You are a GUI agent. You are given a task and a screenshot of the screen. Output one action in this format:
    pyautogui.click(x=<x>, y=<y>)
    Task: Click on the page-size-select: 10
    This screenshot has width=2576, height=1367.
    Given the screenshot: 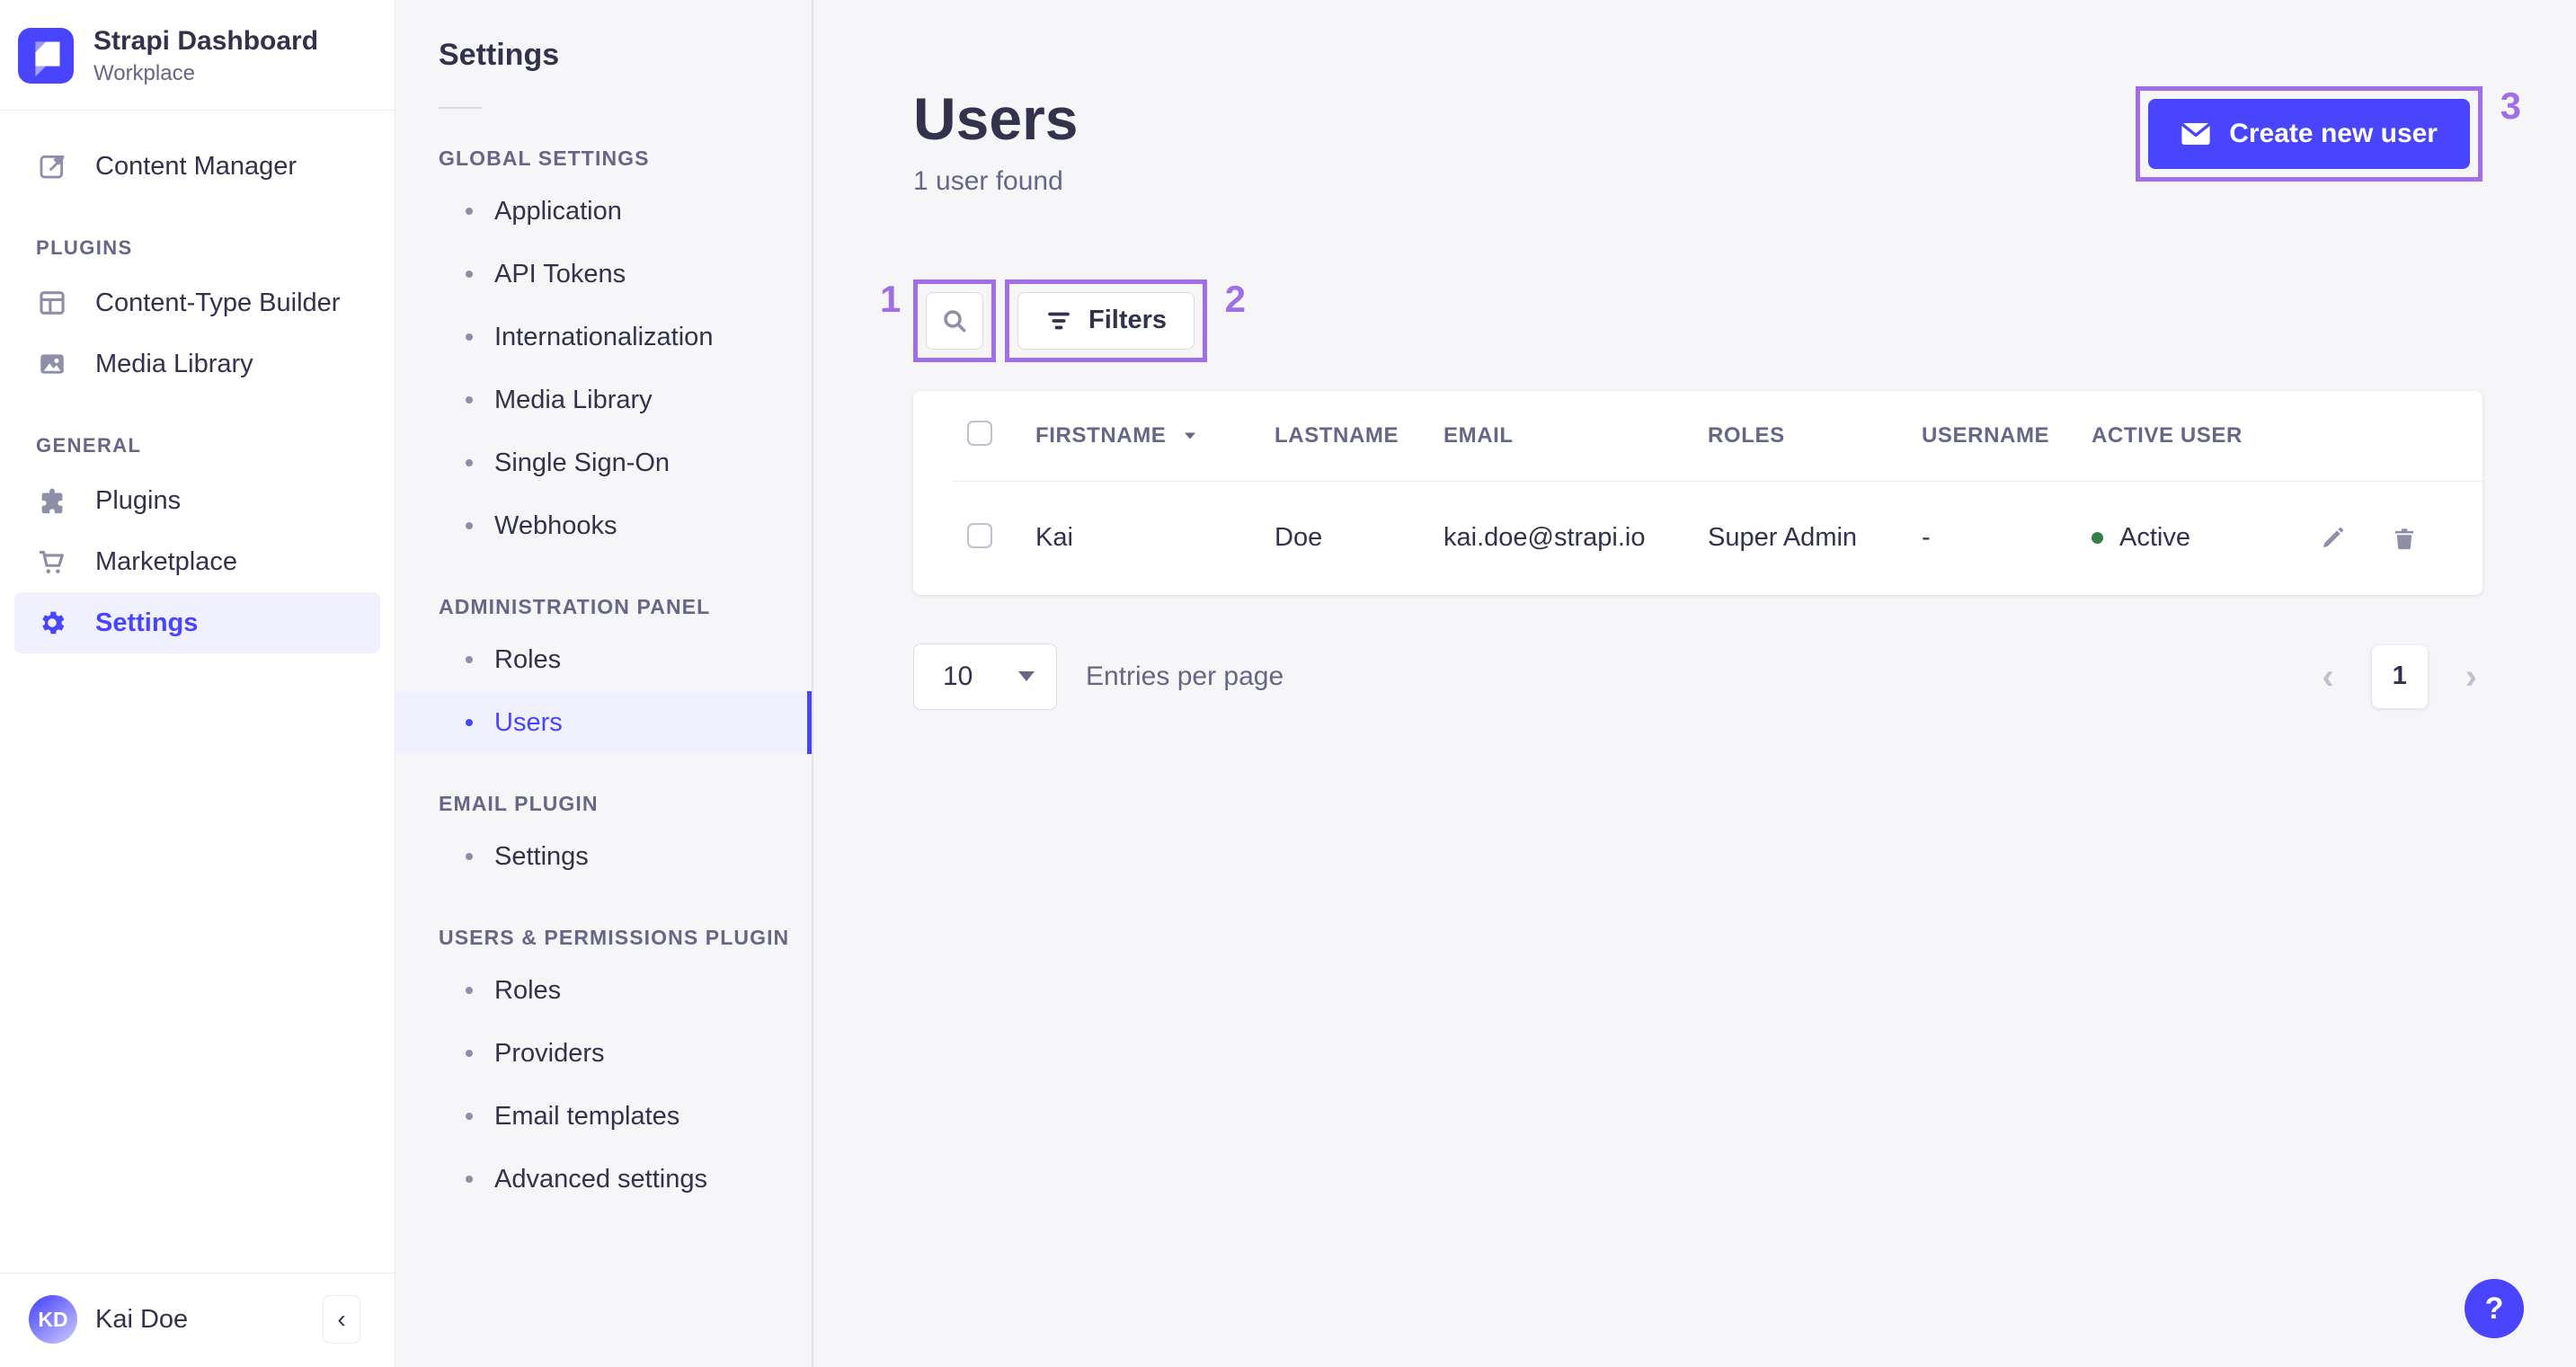 What is the action you would take?
    pyautogui.click(x=985, y=677)
    